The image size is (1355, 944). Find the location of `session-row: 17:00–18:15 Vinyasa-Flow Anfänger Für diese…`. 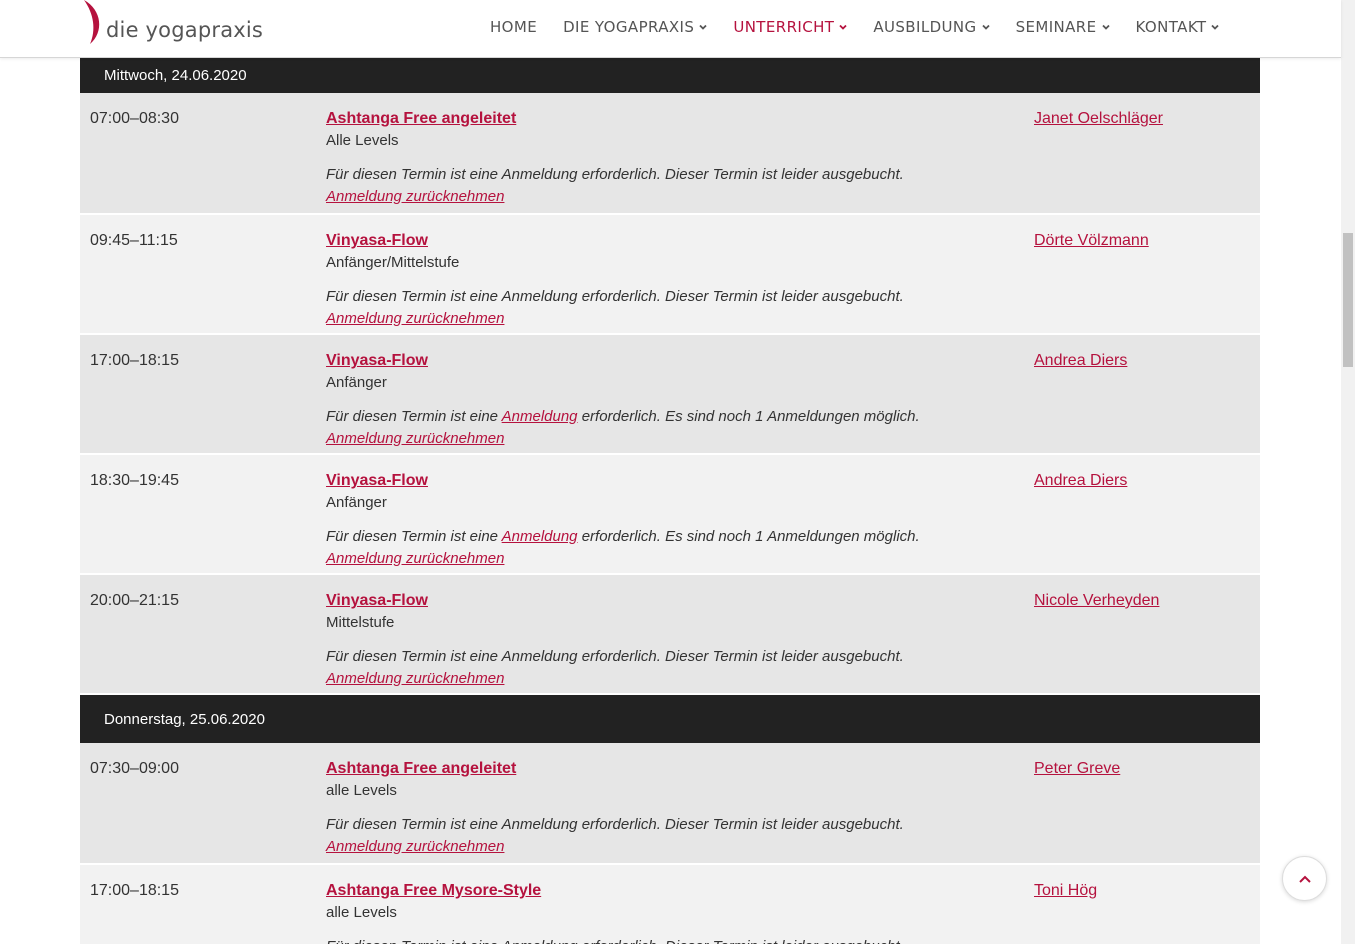

session-row: 17:00–18:15 Vinyasa-Flow Anfänger Für diese… is located at coordinates (670, 394).